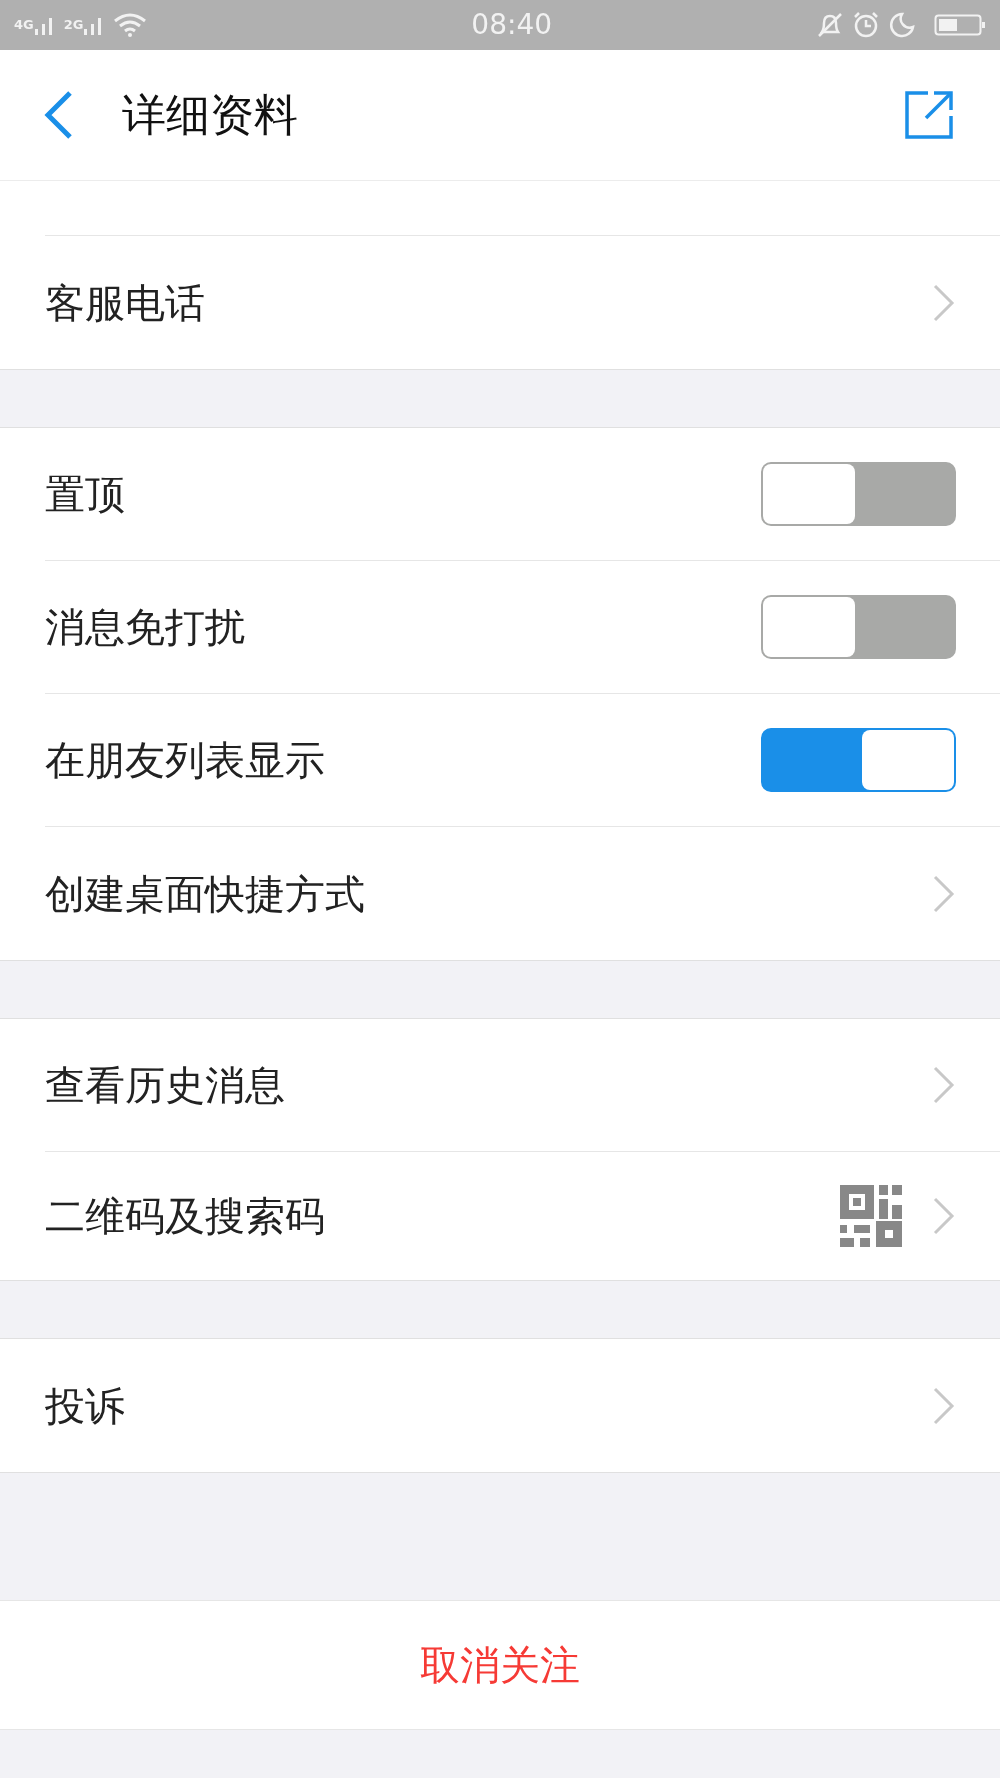  Describe the element at coordinates (929, 115) in the screenshot. I see `share-icon` at that location.